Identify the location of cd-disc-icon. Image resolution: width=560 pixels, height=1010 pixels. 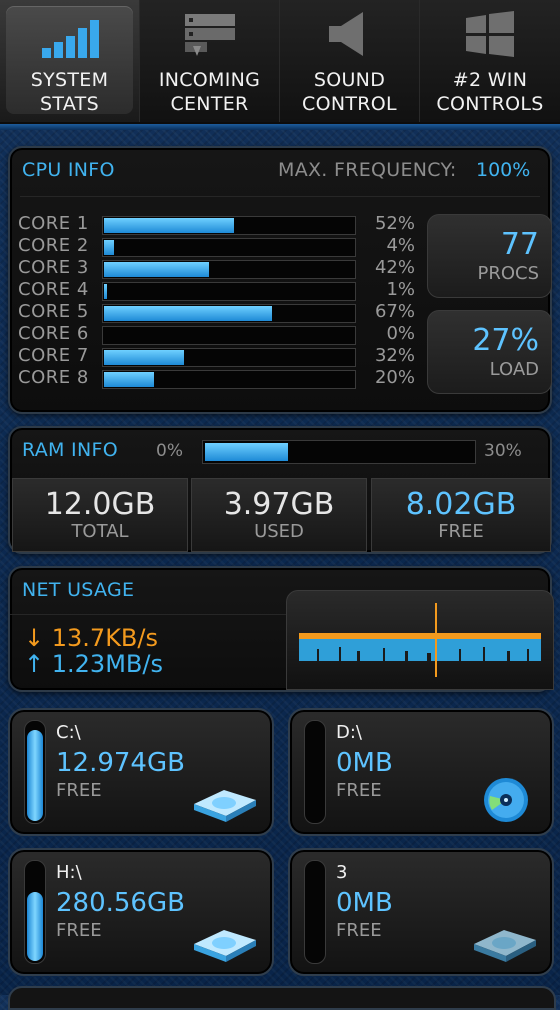
(506, 802).